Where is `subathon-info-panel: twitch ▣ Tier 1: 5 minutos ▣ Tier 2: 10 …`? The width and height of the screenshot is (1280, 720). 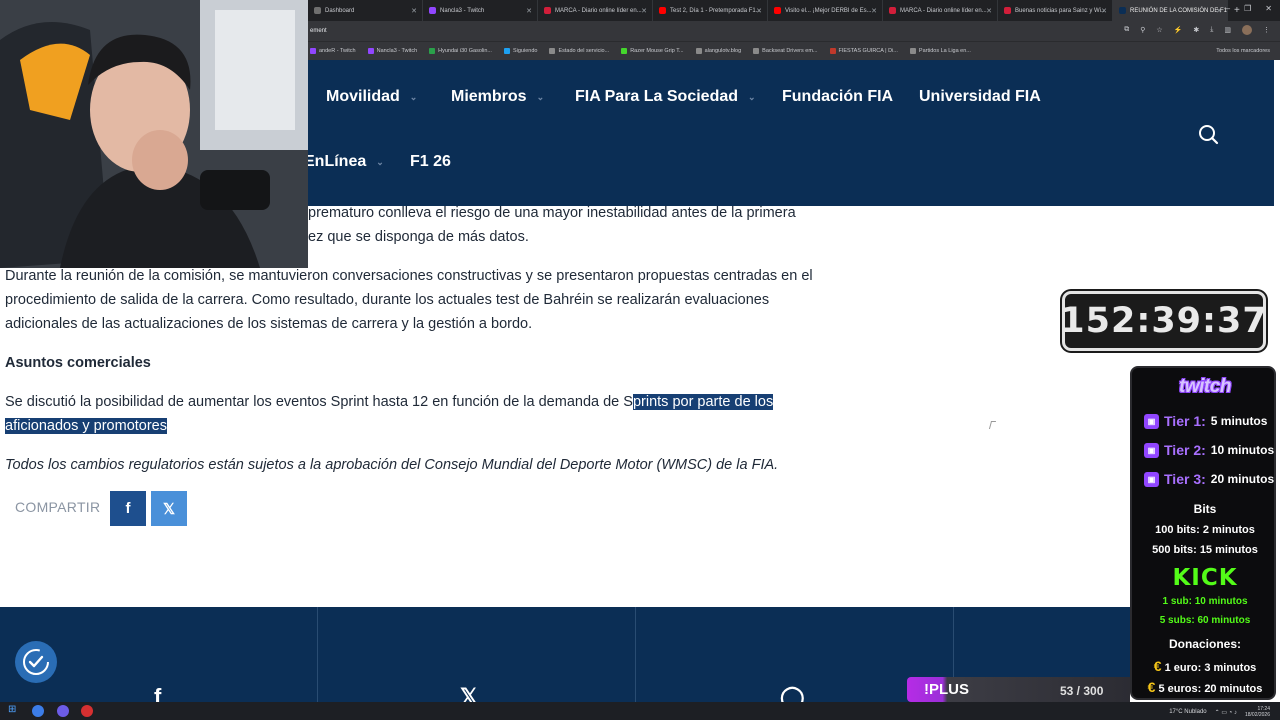 subathon-info-panel: twitch ▣ Tier 1: 5 minutos ▣ Tier 2: 10 … is located at coordinates (1203, 533).